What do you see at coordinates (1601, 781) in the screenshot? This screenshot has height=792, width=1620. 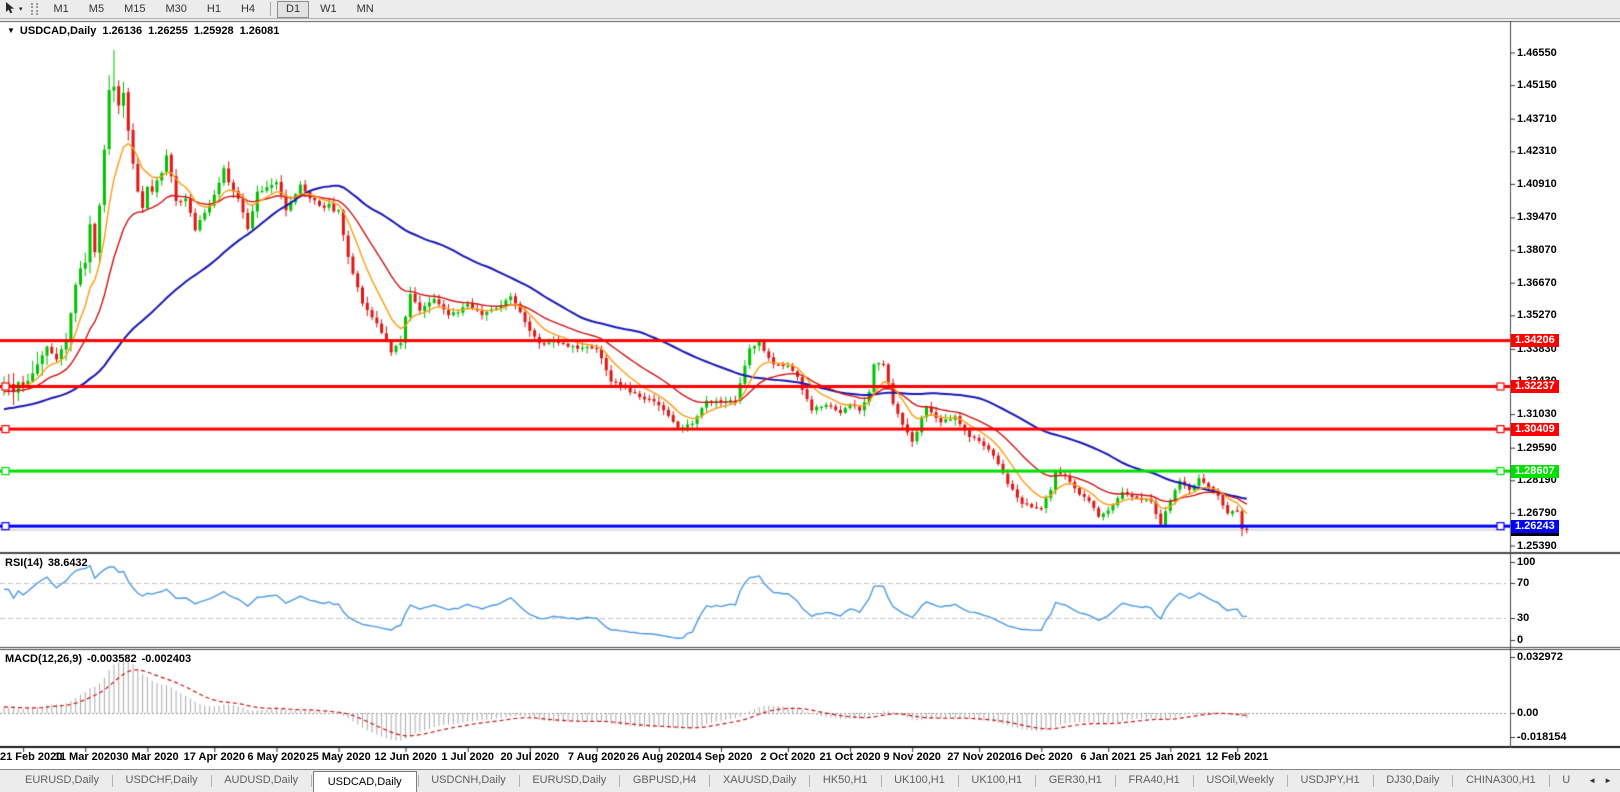 I see `tab-scroll-controls: ◄ ►` at bounding box center [1601, 781].